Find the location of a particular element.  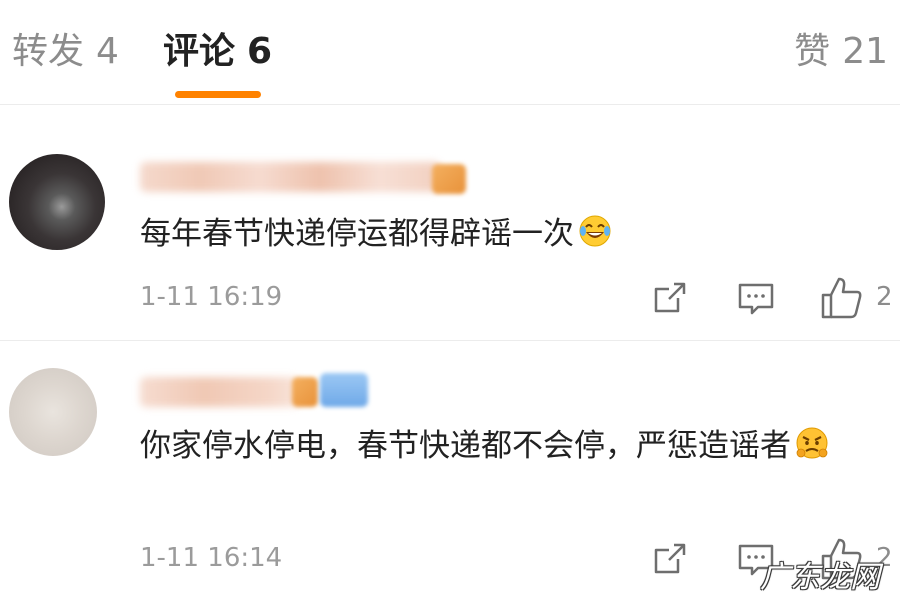

tab-reposts-label: 转发 is located at coordinates (48, 51).